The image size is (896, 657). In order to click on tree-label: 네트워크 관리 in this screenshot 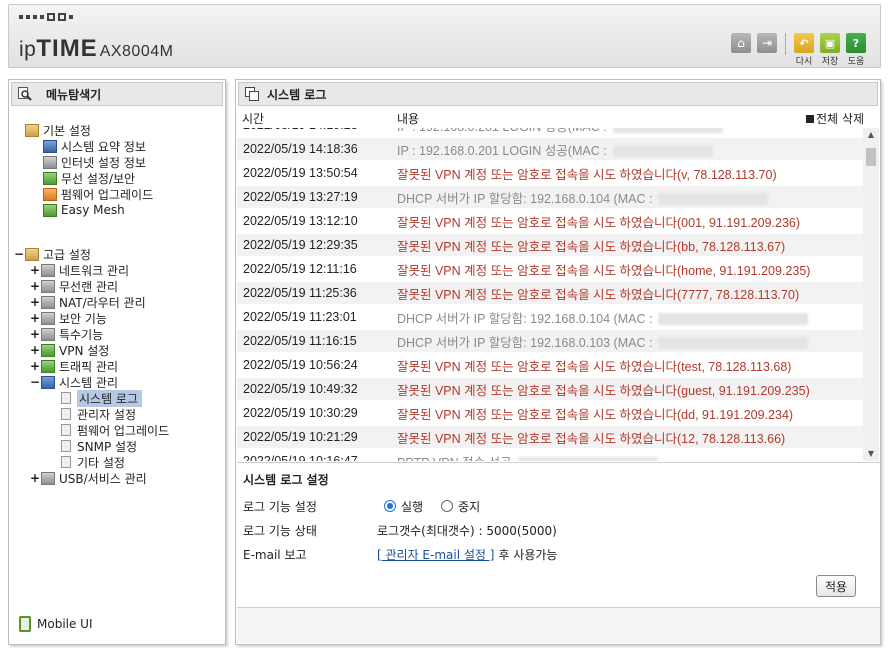, I will do `click(94, 270)`.